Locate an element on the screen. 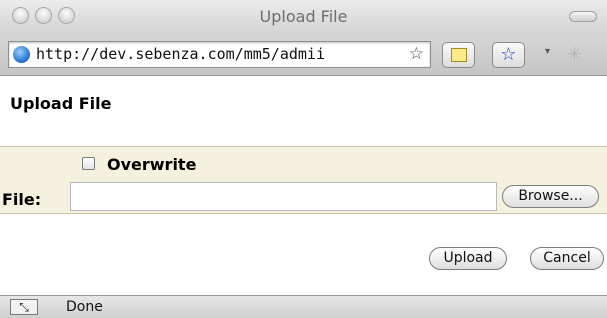 The width and height of the screenshot is (607, 318). url-bar: http://dev.sebenza.com/mm5/admii ☆ is located at coordinates (219, 54).